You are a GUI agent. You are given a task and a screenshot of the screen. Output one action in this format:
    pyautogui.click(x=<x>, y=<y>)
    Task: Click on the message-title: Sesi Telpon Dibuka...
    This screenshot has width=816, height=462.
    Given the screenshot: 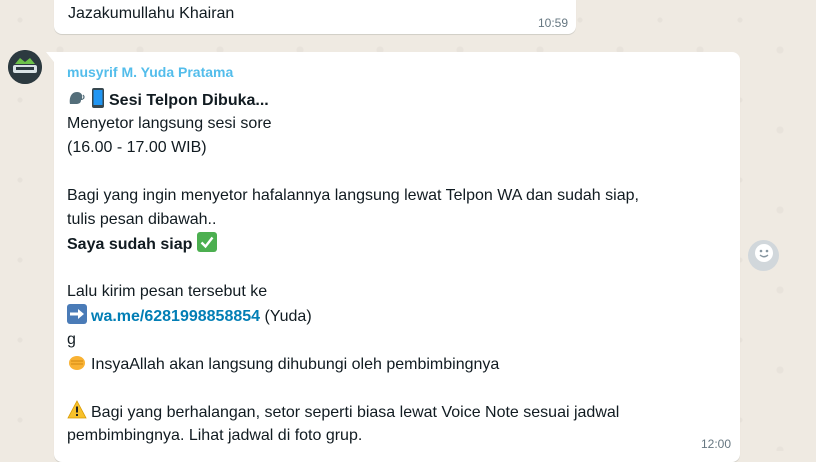 What is the action you would take?
    pyautogui.click(x=189, y=100)
    